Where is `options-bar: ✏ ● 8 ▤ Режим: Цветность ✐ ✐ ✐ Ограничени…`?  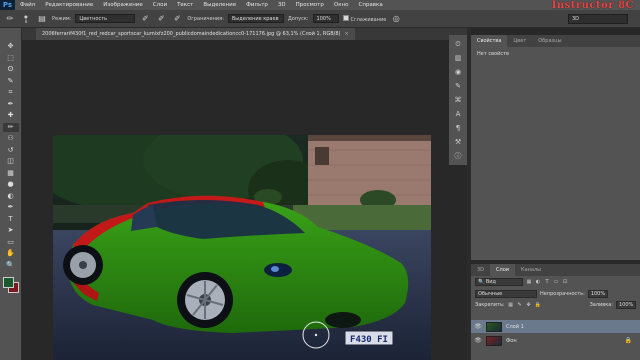 options-bar: ✏ ● 8 ▤ Режим: Цветность ✐ ✐ ✐ Ограничени… is located at coordinates (320, 19).